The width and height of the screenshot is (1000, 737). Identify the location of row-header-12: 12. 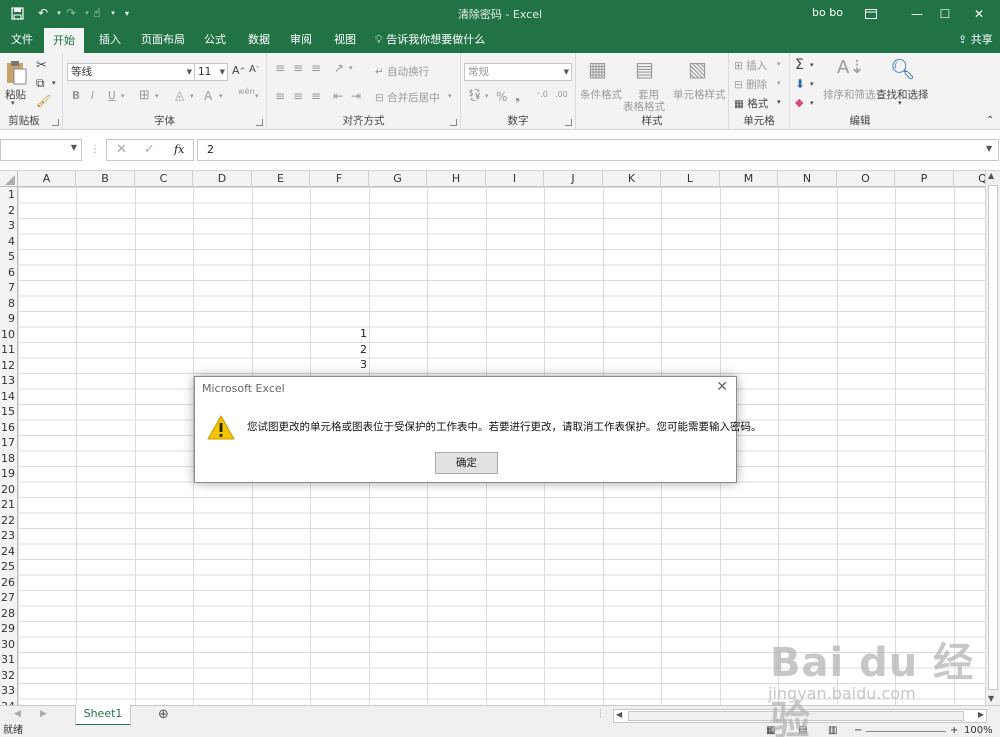
(9, 365).